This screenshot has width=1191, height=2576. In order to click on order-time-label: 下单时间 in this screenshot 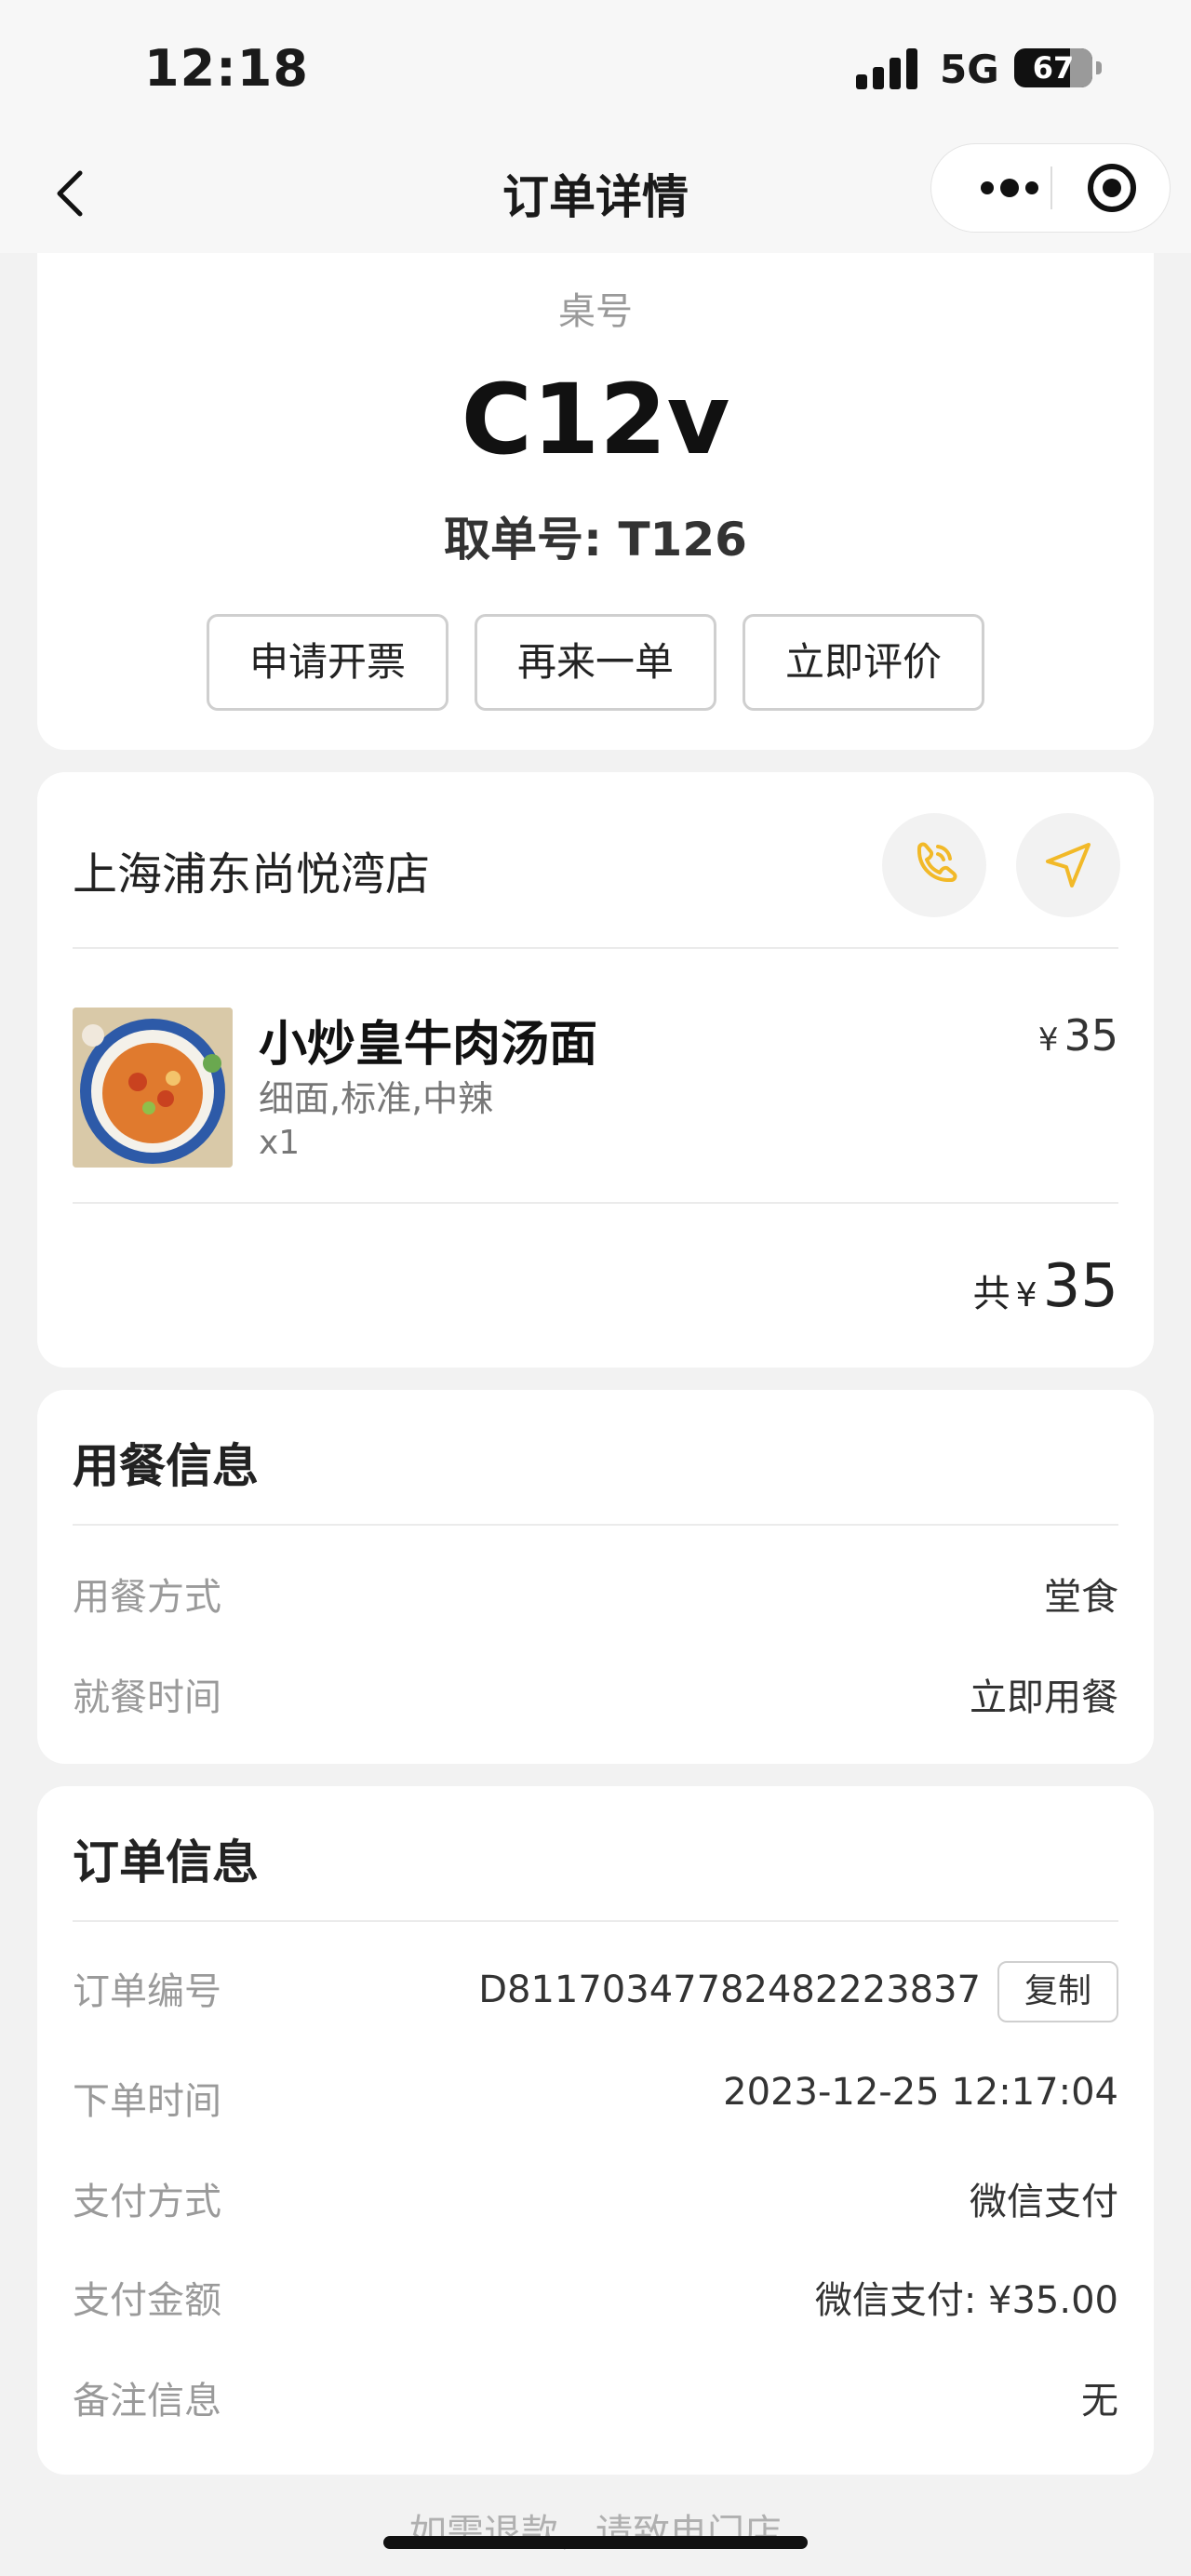, I will do `click(147, 2101)`.